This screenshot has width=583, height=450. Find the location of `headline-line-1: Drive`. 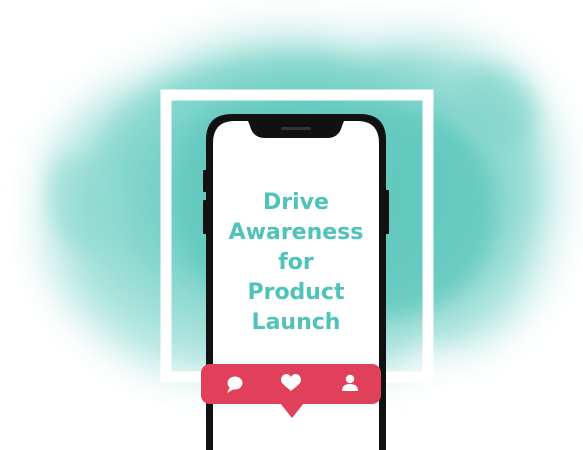

headline-line-1: Drive is located at coordinates (296, 202).